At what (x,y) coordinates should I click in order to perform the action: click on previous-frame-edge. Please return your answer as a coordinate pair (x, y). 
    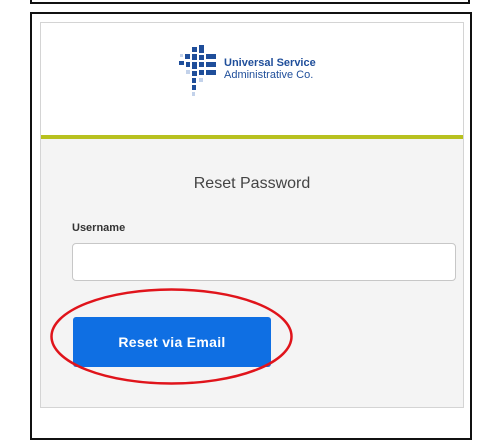
    Looking at the image, I should click on (250, 2).